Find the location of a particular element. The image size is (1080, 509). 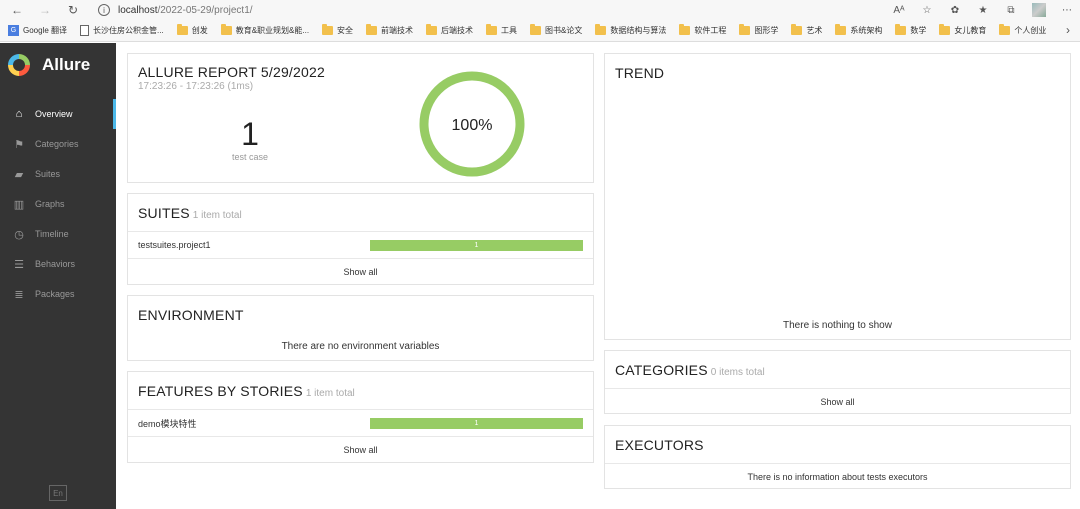

sidebar-item-behaviors: ☰ Behaviors is located at coordinates (58, 264).